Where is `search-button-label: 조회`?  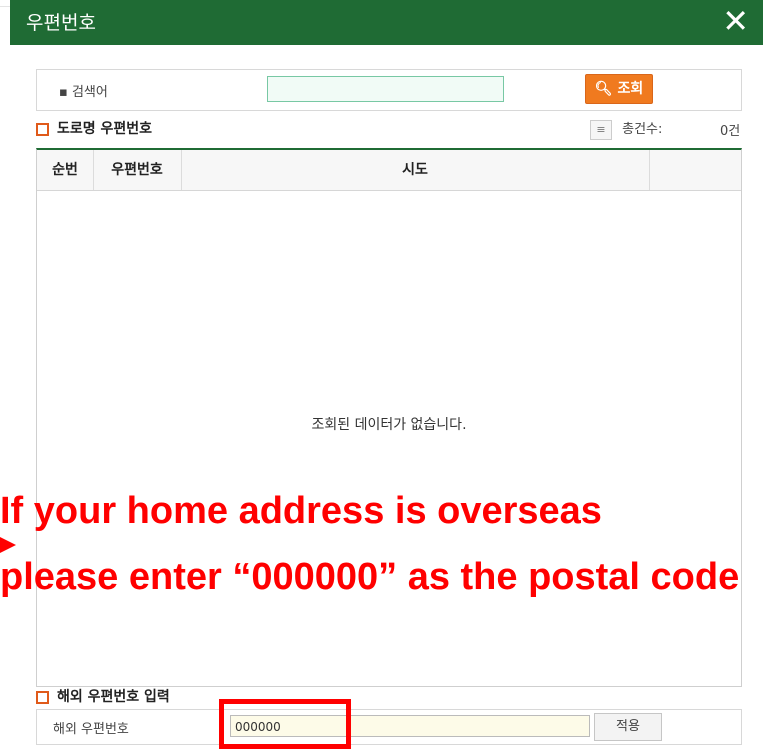
search-button-label: 조회 is located at coordinates (630, 89).